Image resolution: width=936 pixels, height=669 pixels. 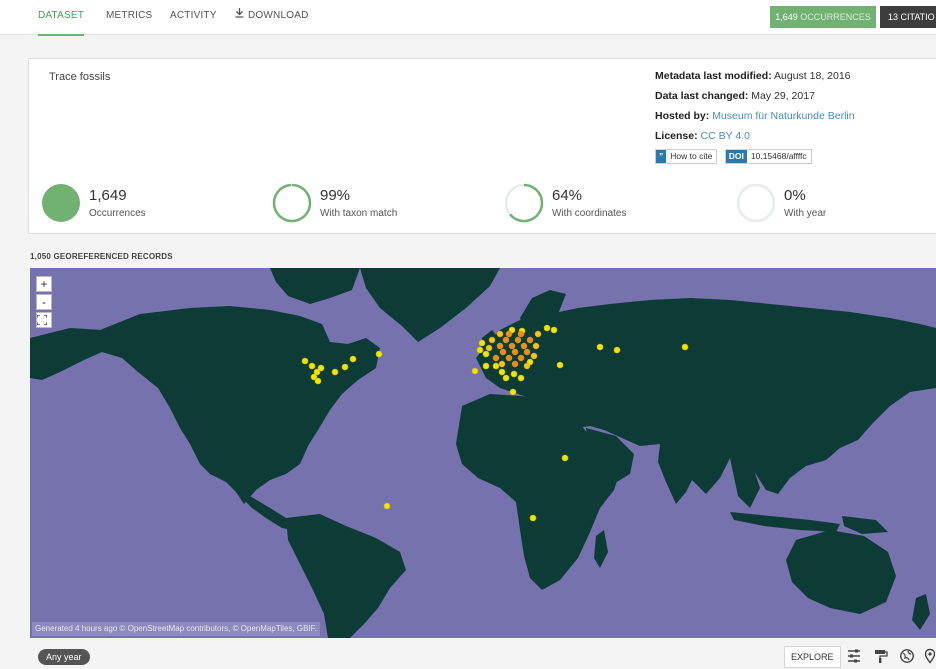 What do you see at coordinates (812, 657) in the screenshot?
I see `explore-button: EXPLORE` at bounding box center [812, 657].